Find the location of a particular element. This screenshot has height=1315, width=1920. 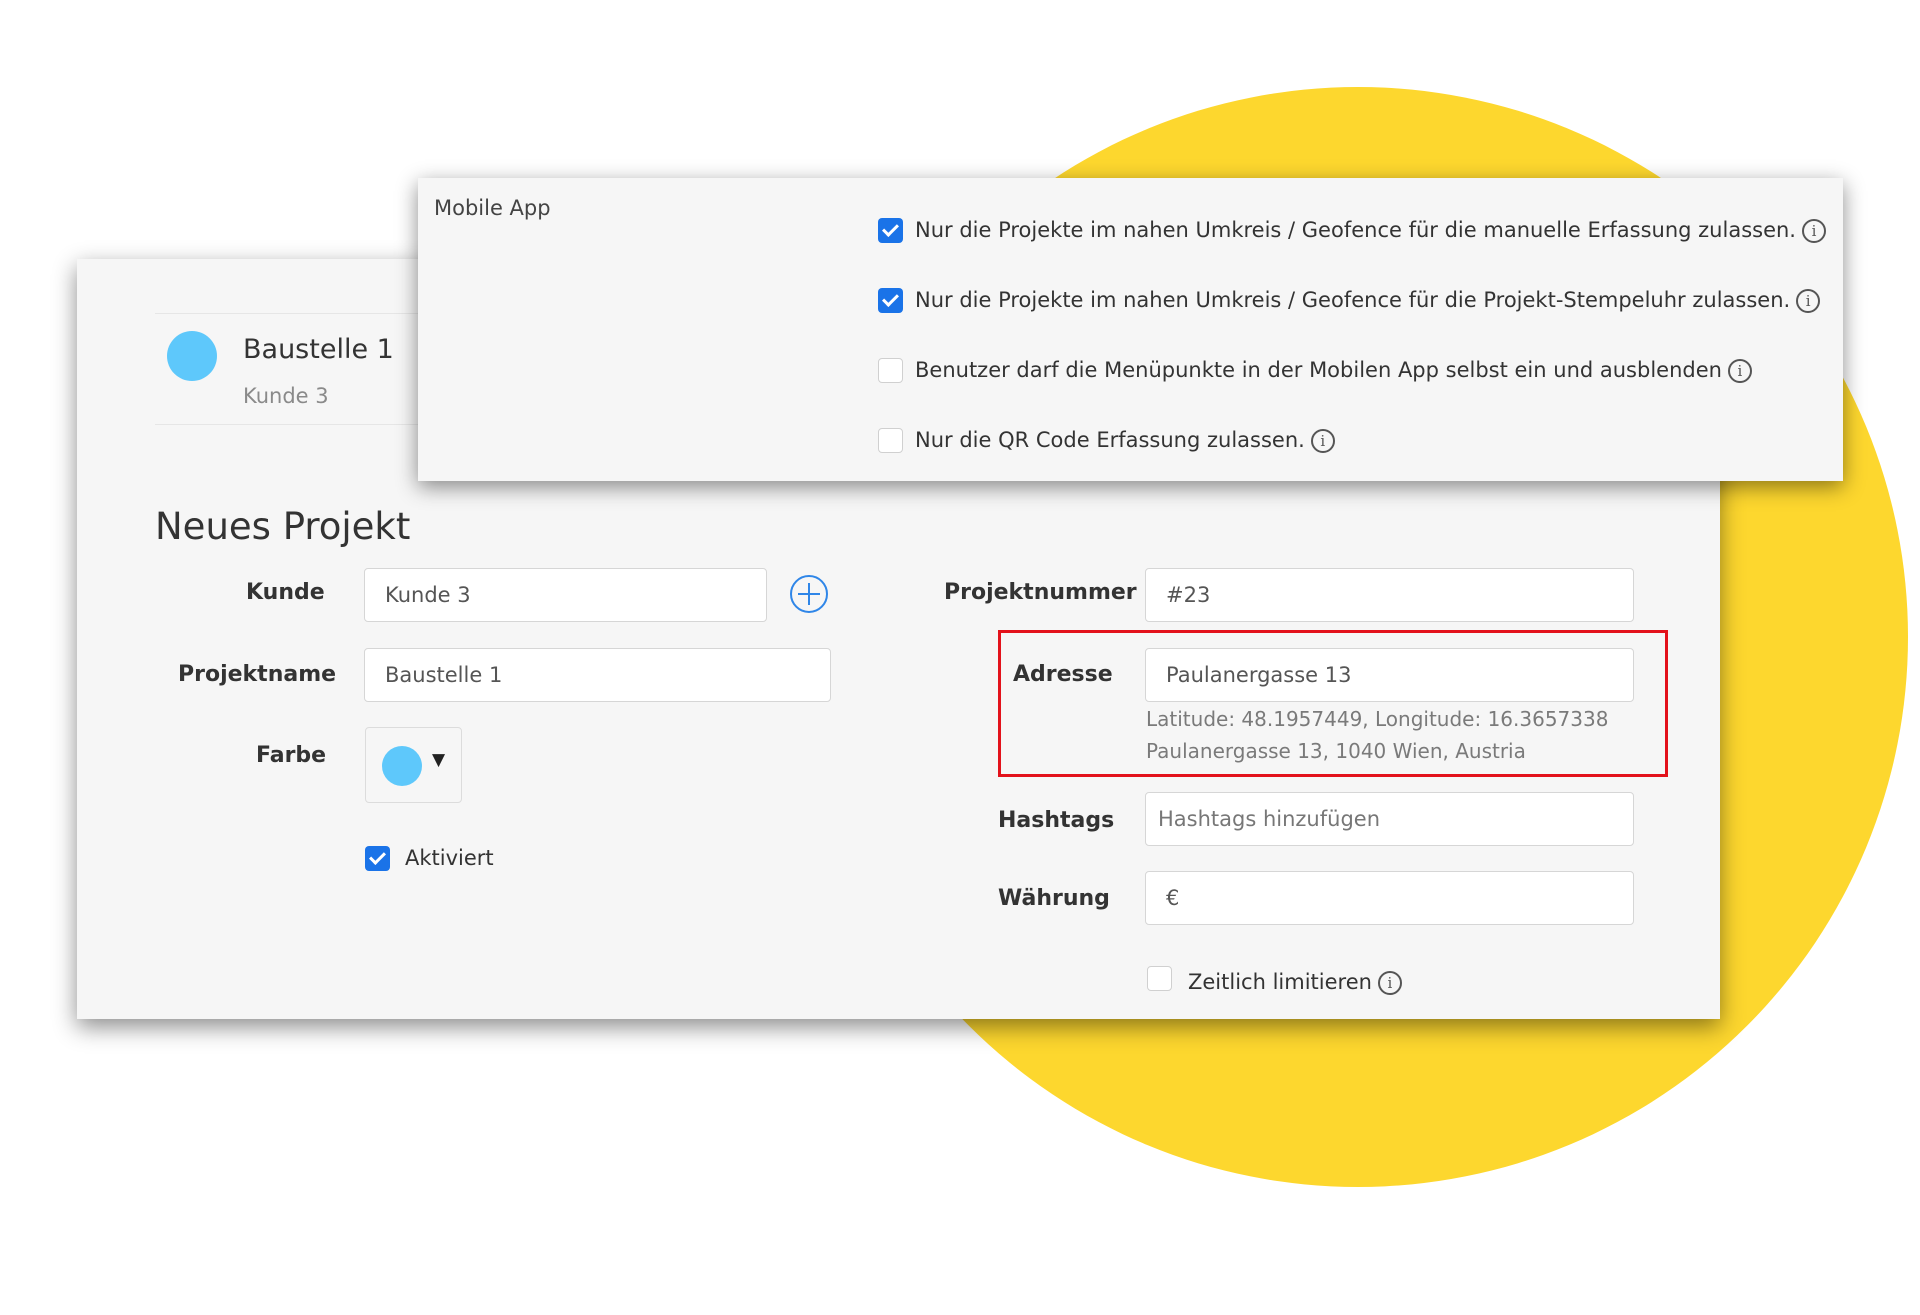

selected-color-swatch is located at coordinates (402, 766).